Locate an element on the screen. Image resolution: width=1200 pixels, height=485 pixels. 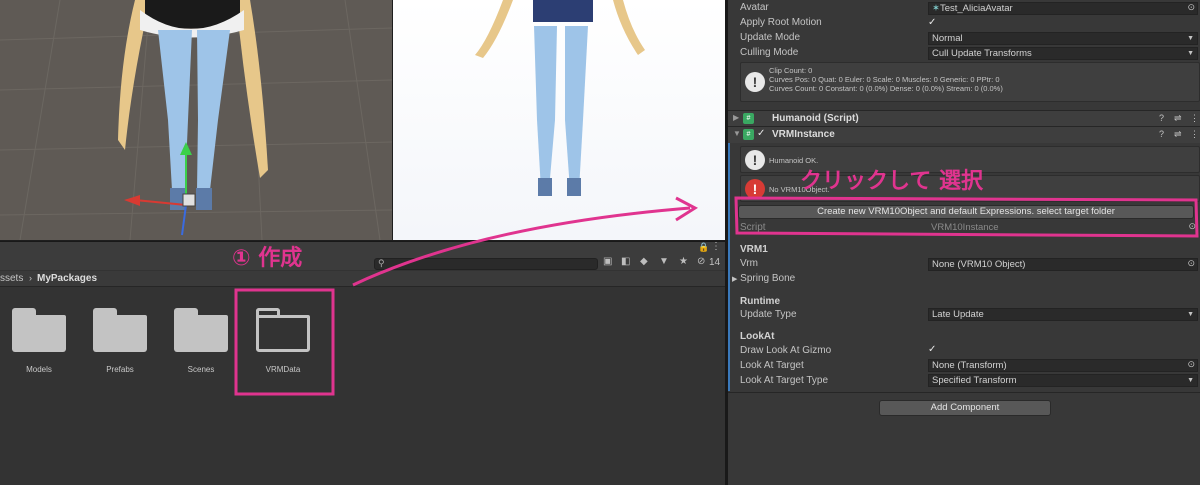
avatar-icon: ✶ is located at coordinates (936, 8).